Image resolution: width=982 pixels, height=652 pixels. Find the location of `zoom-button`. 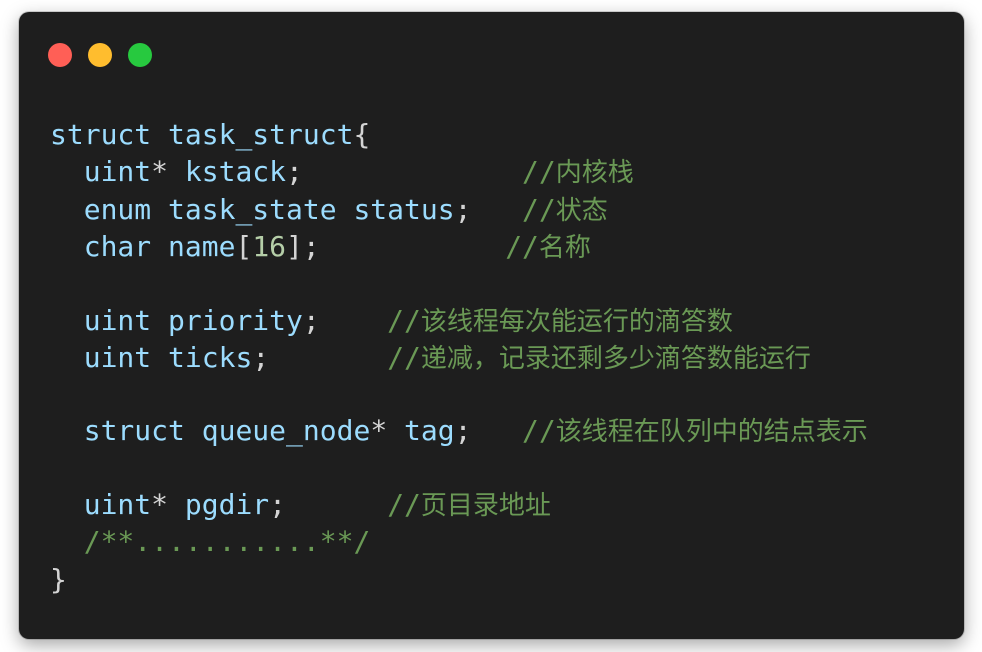

zoom-button is located at coordinates (140, 55).